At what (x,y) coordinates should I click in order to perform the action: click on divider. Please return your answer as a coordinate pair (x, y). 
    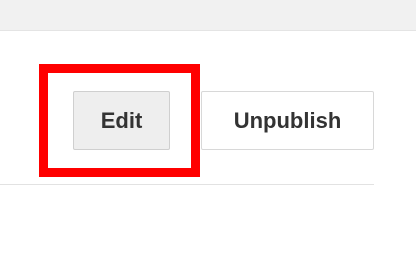
    Looking at the image, I should click on (187, 184).